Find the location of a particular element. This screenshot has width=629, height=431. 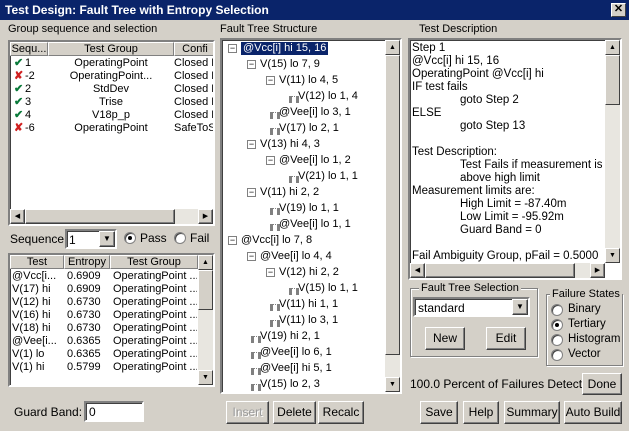

guard-band-input: 0 is located at coordinates (114, 411).